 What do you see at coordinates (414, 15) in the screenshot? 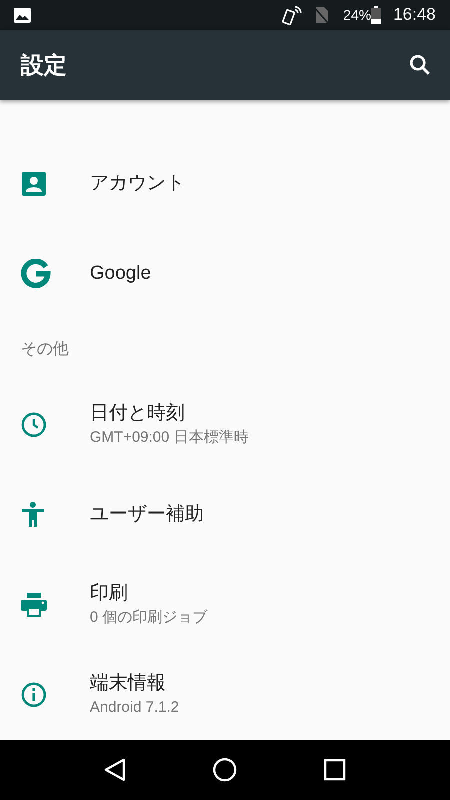
I see `clock-time: 16:48` at bounding box center [414, 15].